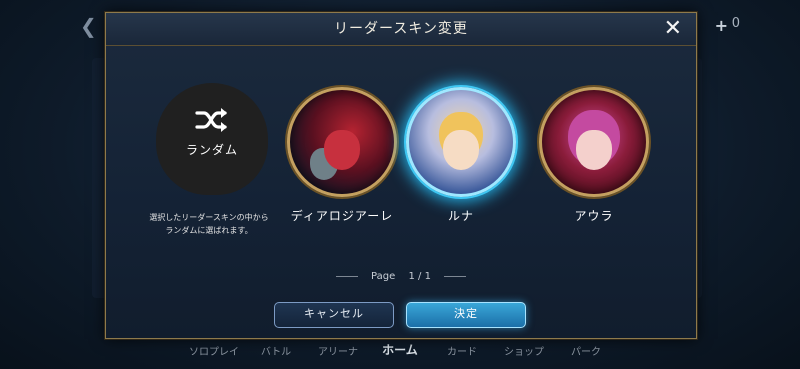  Describe the element at coordinates (411, 276) in the screenshot. I see `pager-current: 1` at that location.